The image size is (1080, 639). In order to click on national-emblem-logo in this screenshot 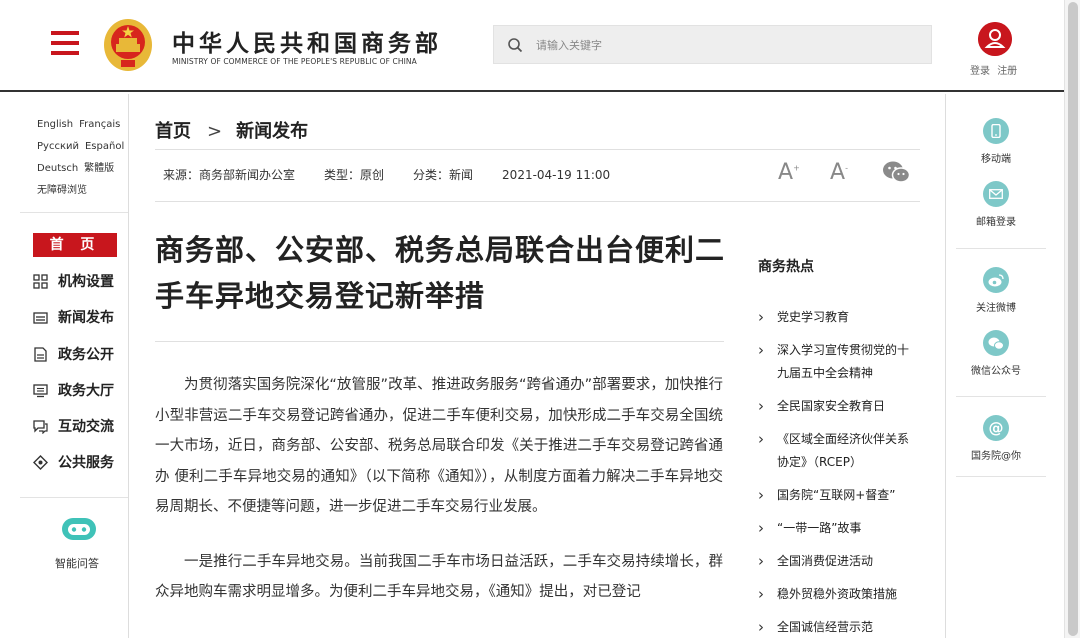, I will do `click(128, 45)`.